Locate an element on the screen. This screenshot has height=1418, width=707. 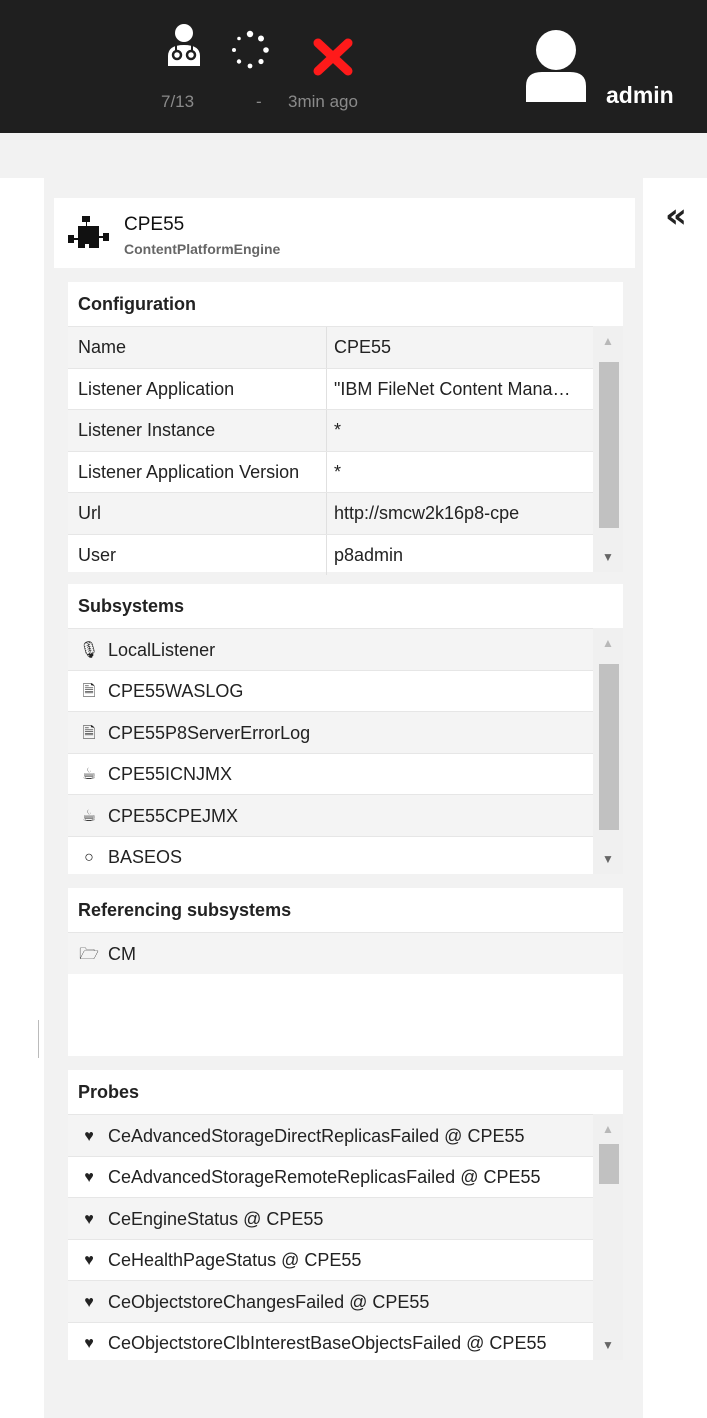
microphone-icon: 🎙 is located at coordinates (89, 650).